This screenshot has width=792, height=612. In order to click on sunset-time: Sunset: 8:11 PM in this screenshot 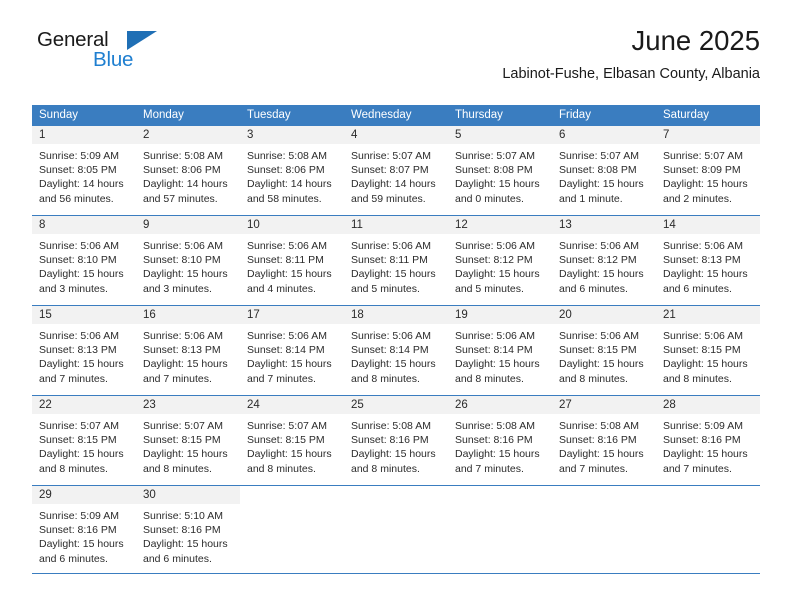, I will do `click(389, 260)`.